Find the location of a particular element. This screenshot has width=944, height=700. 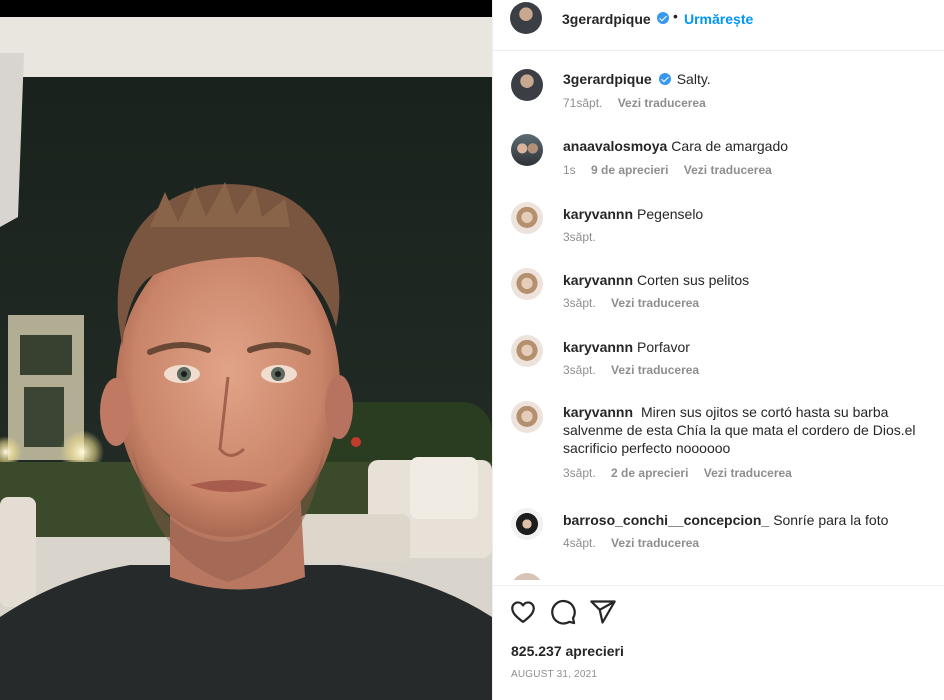

share-icon is located at coordinates (603, 612).